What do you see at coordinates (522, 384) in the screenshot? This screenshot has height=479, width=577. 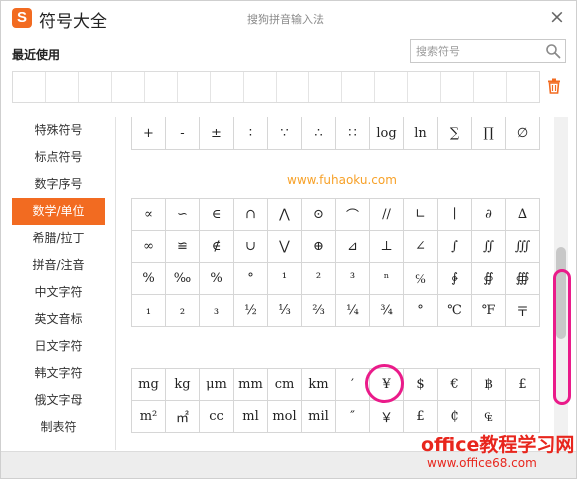 I see `symbol-cell: £` at bounding box center [522, 384].